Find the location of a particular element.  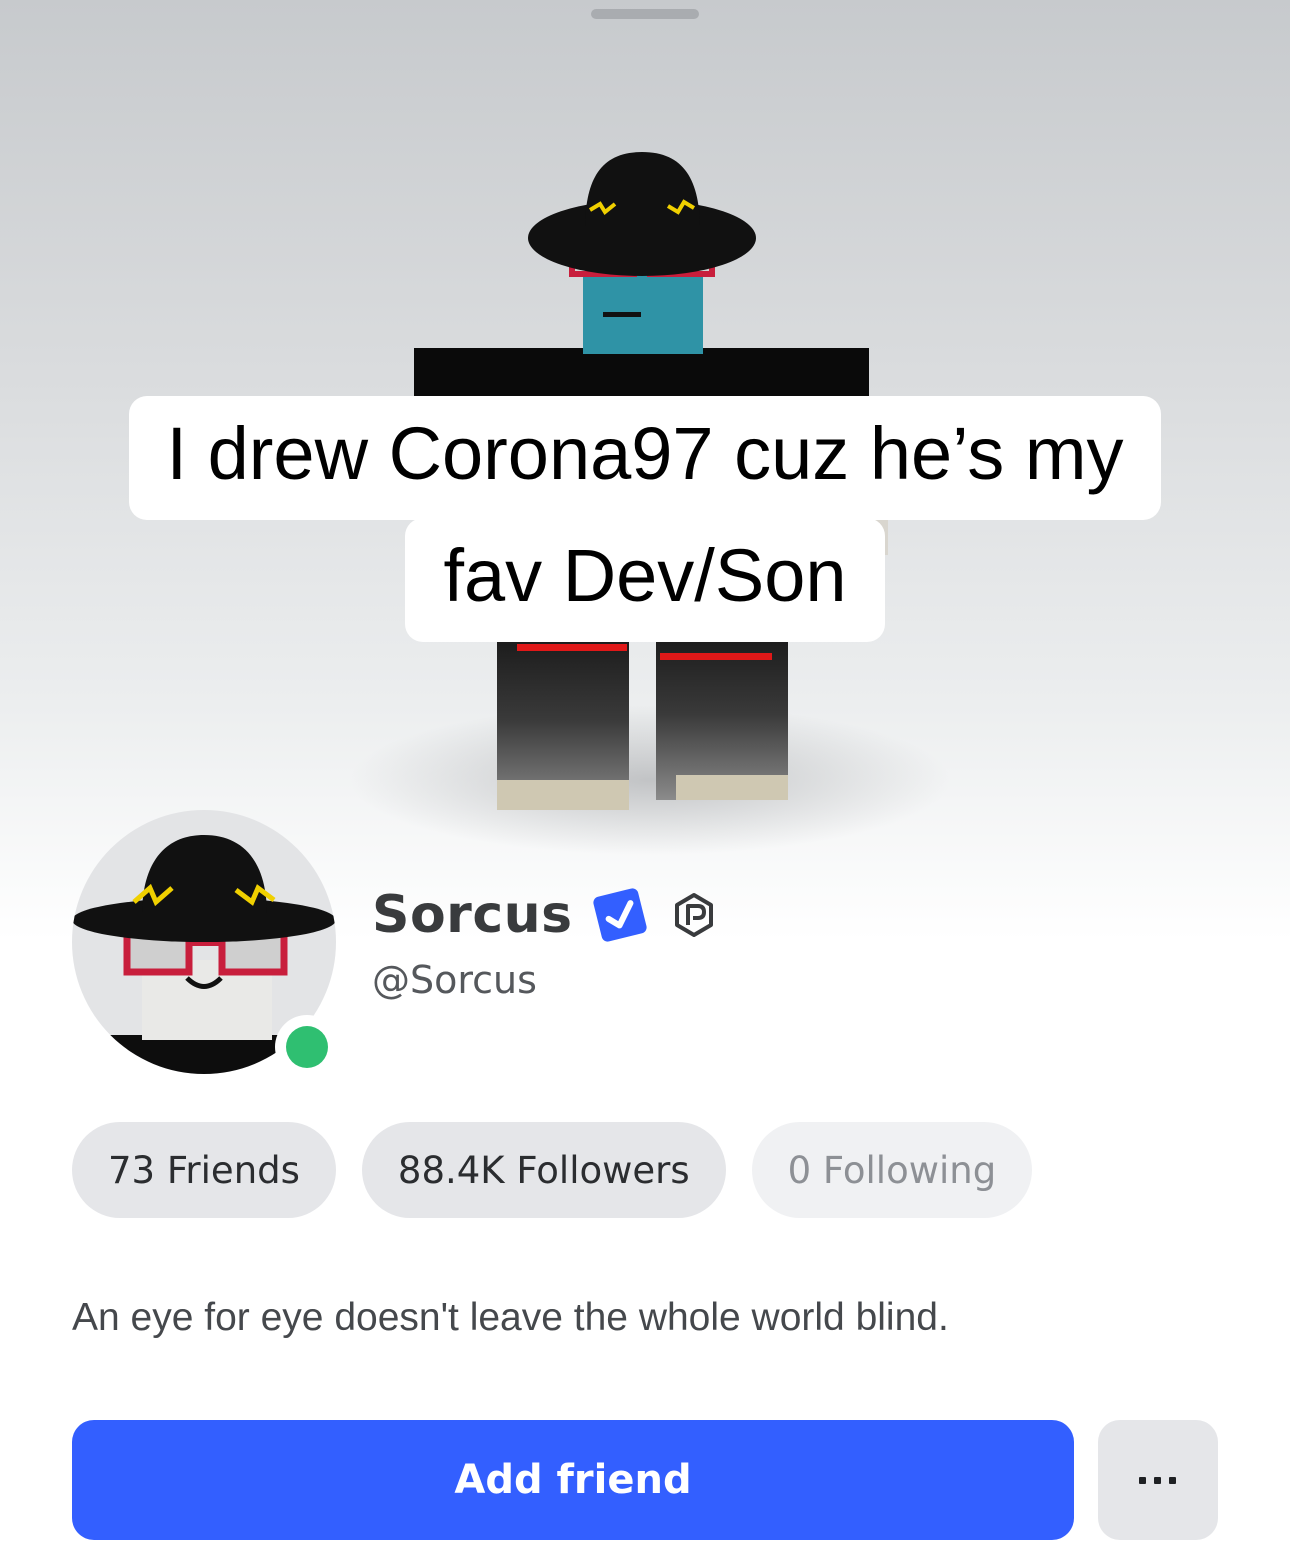

more-horizontal-icon is located at coordinates (1157, 1480).